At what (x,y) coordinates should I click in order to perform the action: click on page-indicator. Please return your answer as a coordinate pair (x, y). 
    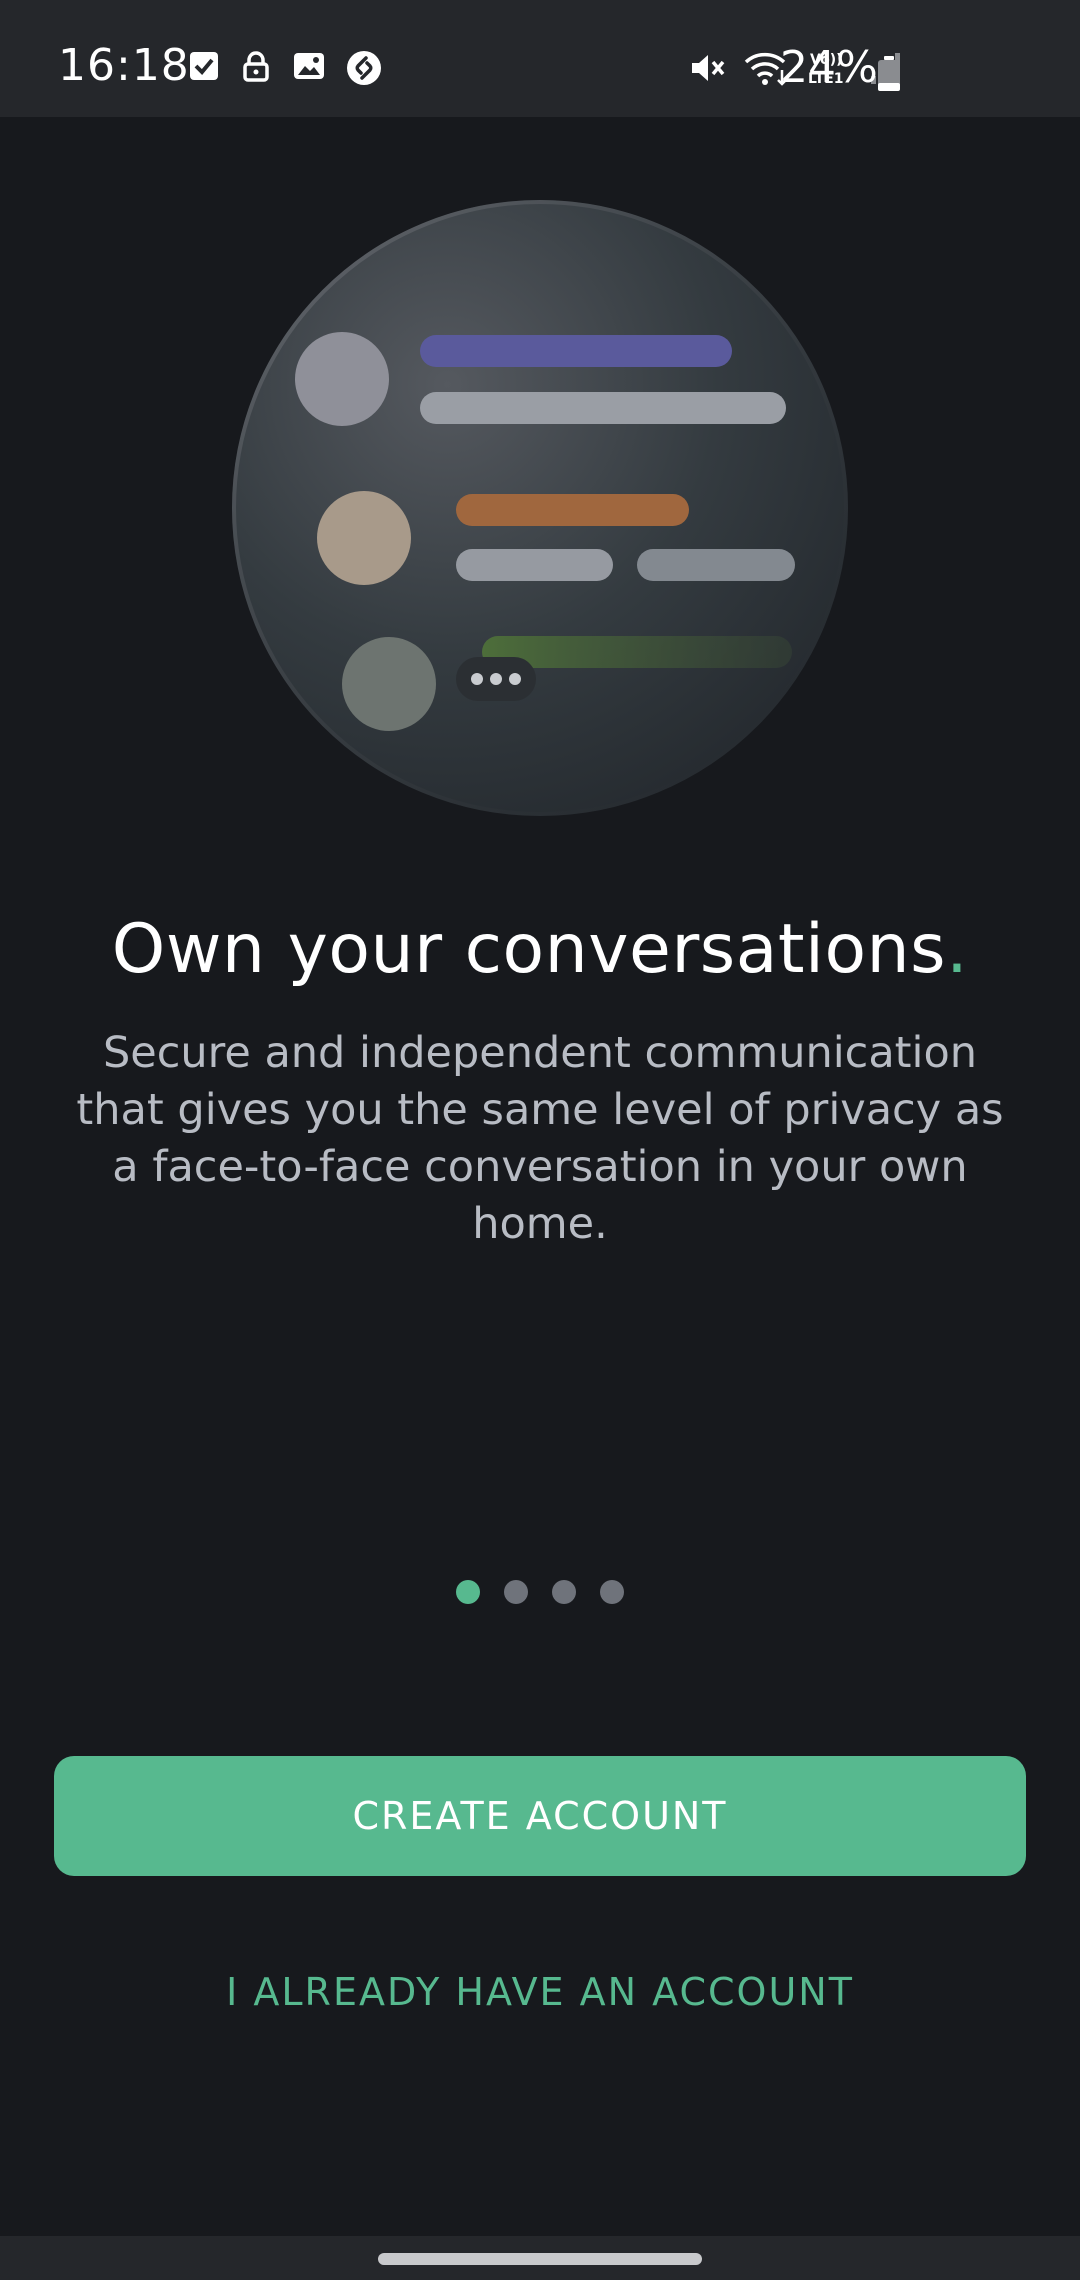
    Looking at the image, I should click on (540, 1592).